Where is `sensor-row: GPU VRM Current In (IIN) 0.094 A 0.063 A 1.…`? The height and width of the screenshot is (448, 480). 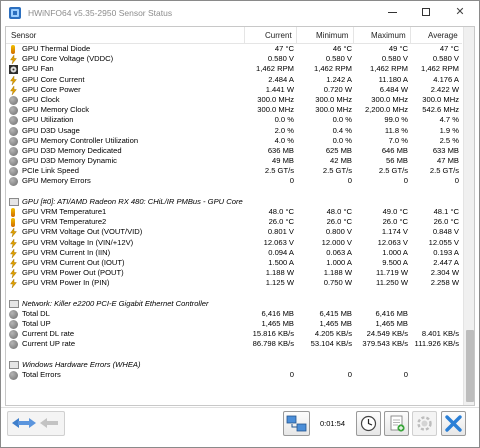
sensor-row: GPU VRM Current In (IIN) 0.094 A 0.063 A 1.… is located at coordinates (234, 253).